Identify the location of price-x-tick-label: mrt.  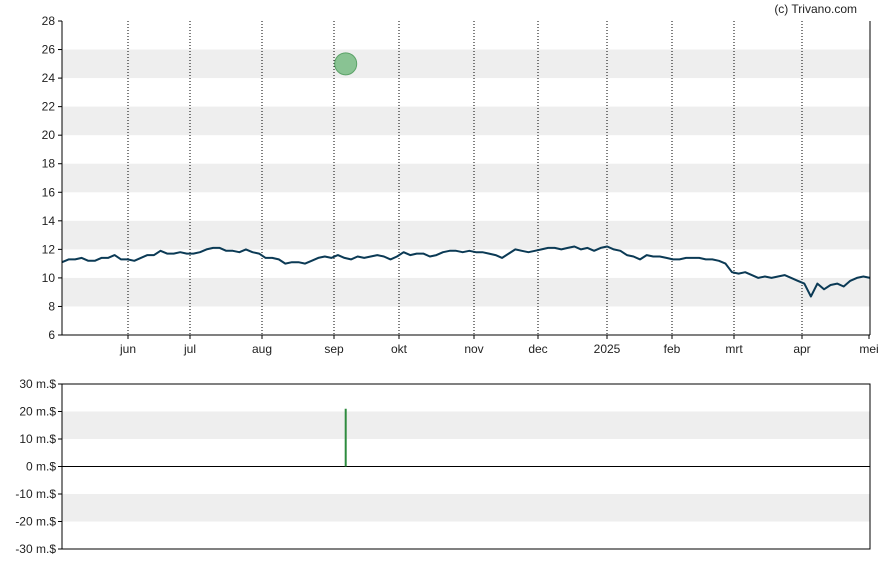
(734, 349).